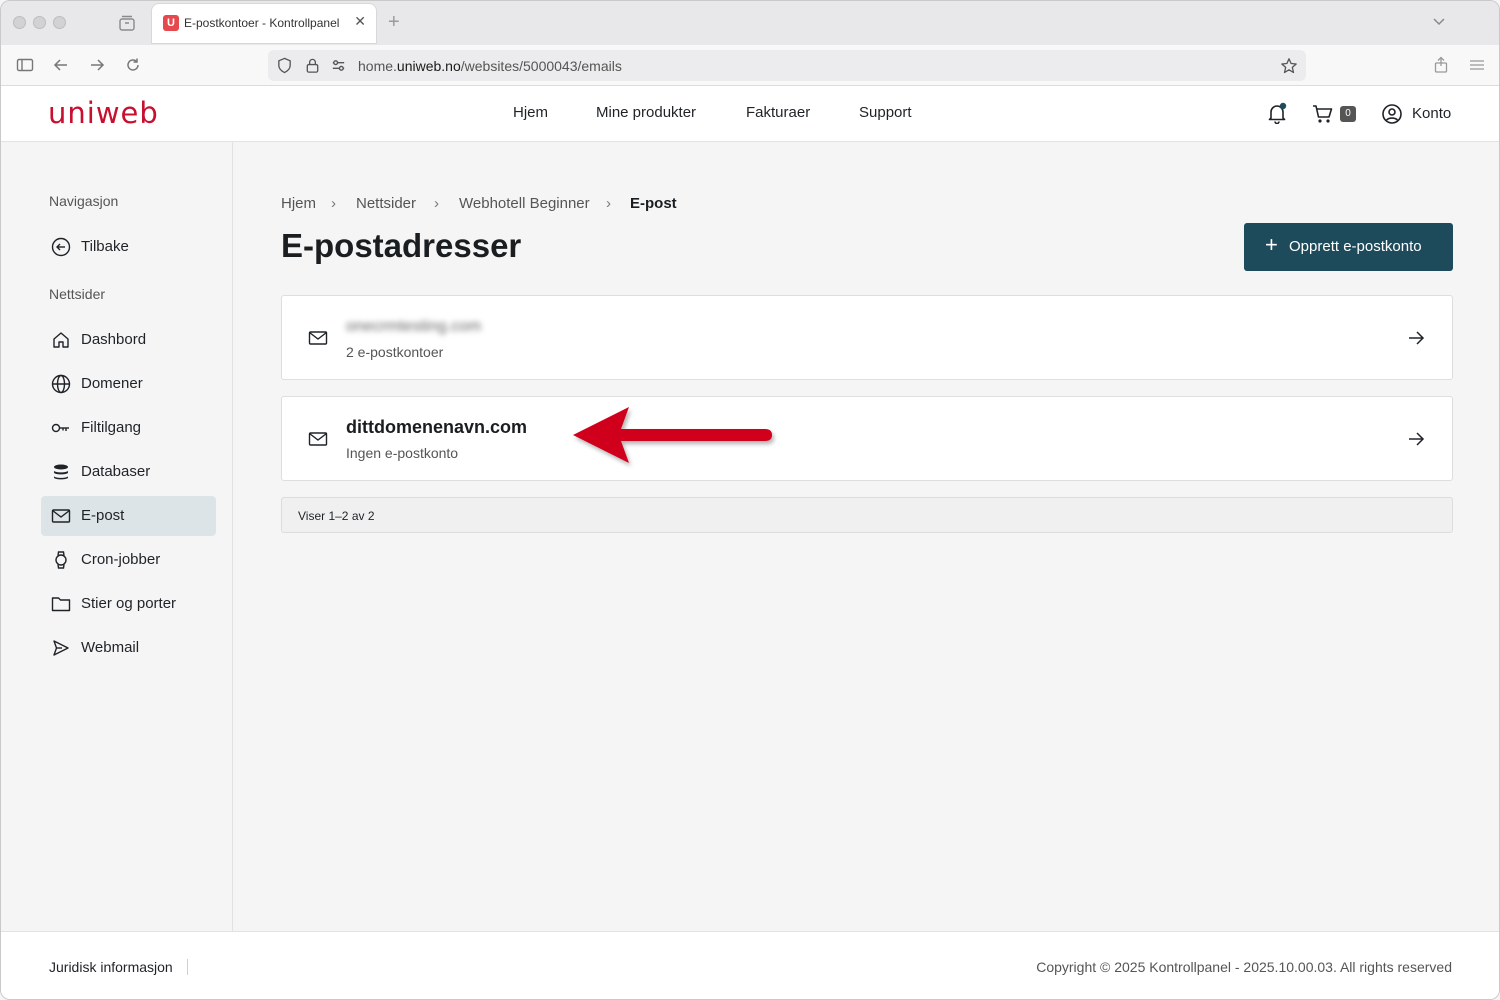 This screenshot has height=1000, width=1500. What do you see at coordinates (1271, 244) in the screenshot?
I see `plus-icon: +` at bounding box center [1271, 244].